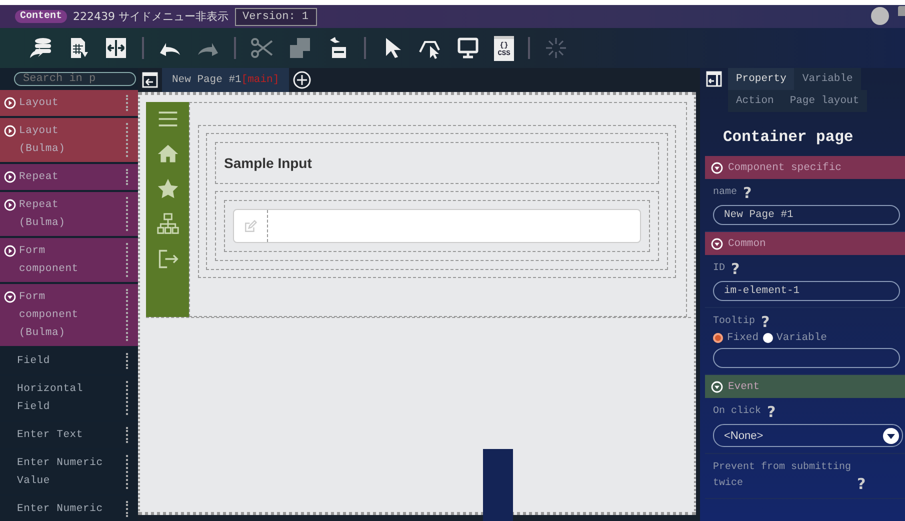  Describe the element at coordinates (801, 338) in the screenshot. I see `radio-label: Variable` at that location.